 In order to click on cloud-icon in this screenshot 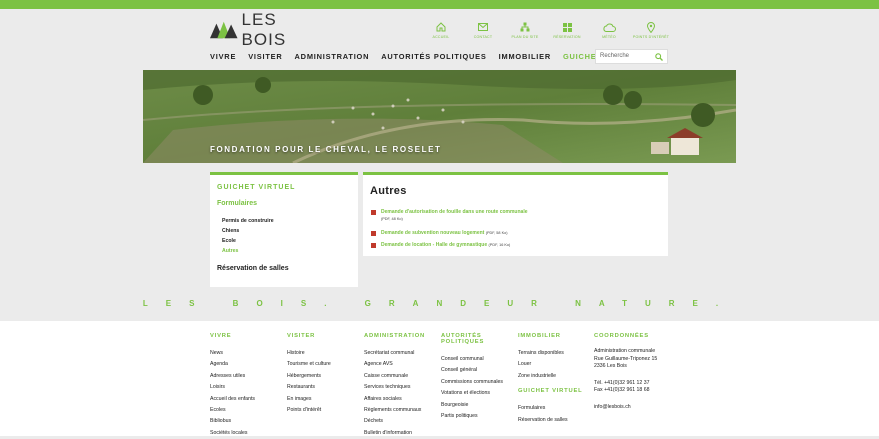, I will do `click(609, 27)`.